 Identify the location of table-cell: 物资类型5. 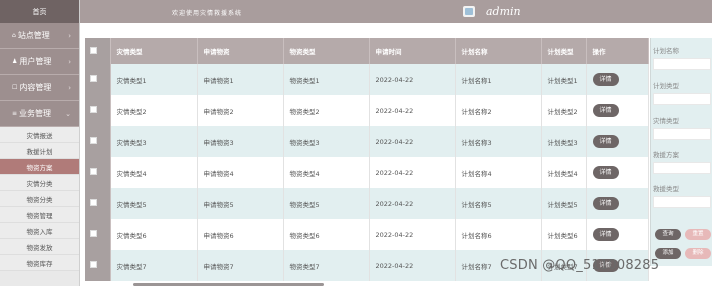
(326, 203).